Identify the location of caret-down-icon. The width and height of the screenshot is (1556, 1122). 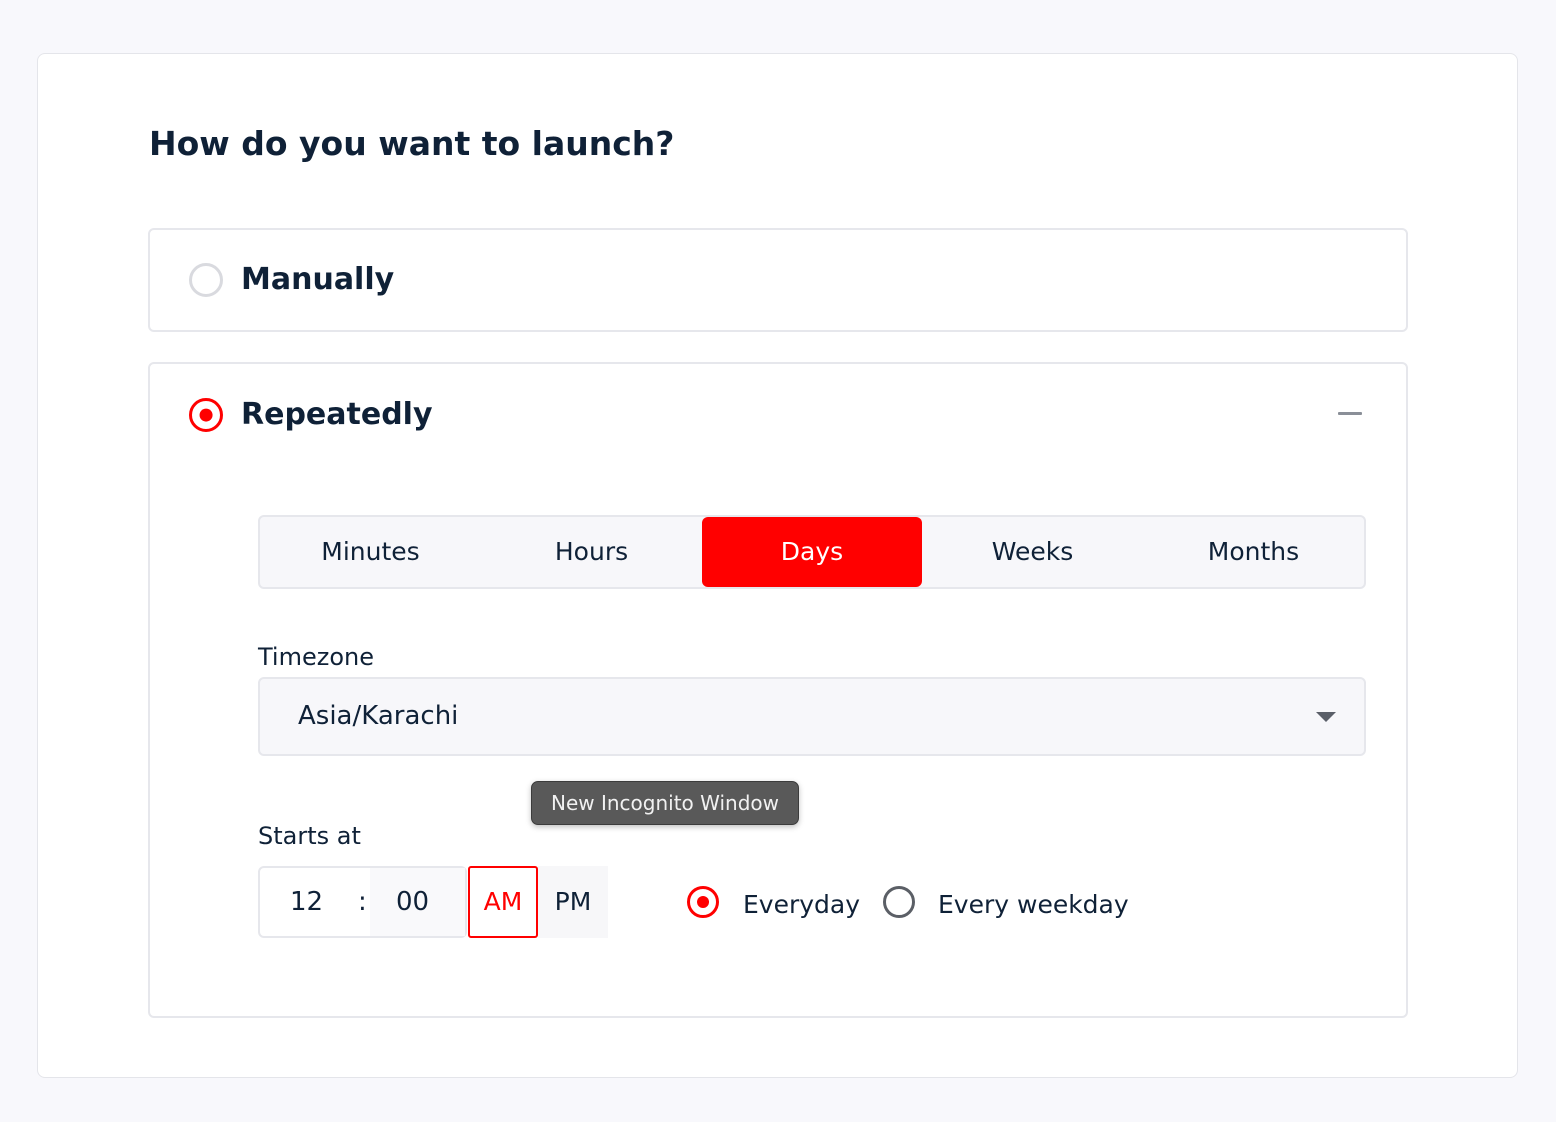
(1326, 717).